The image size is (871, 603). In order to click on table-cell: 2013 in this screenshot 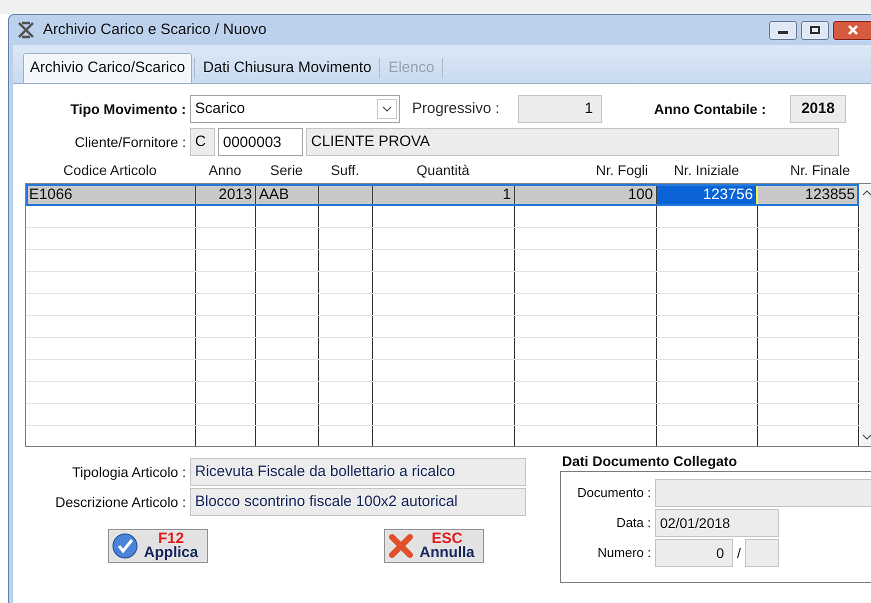, I will do `click(226, 195)`.